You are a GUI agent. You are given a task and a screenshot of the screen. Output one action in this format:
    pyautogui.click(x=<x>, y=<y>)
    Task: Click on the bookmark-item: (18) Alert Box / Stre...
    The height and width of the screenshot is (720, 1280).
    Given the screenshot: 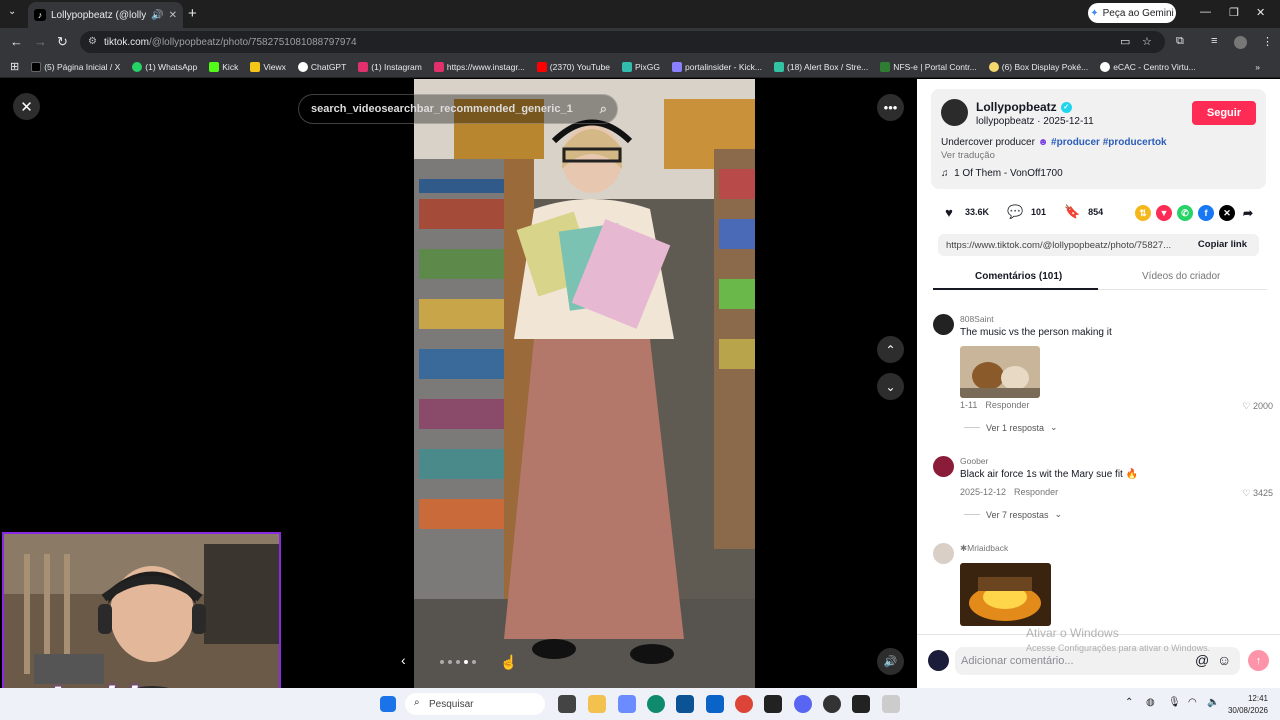 What is the action you would take?
    pyautogui.click(x=821, y=66)
    